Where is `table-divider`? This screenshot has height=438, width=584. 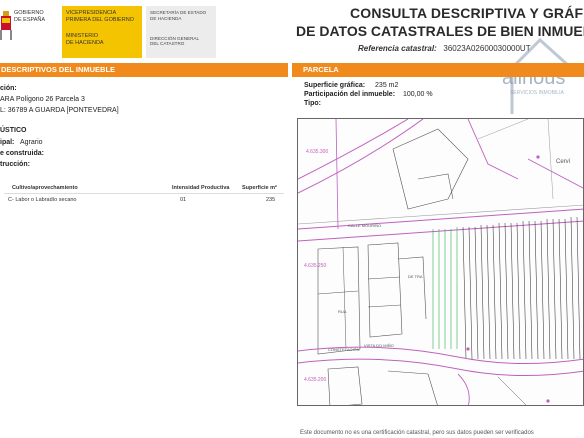
table-divider is located at coordinates (144, 193).